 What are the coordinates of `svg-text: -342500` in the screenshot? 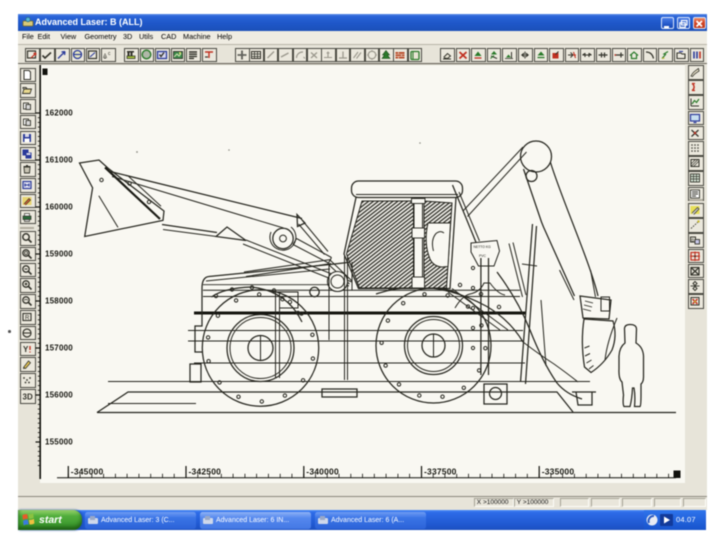 It's located at (205, 471).